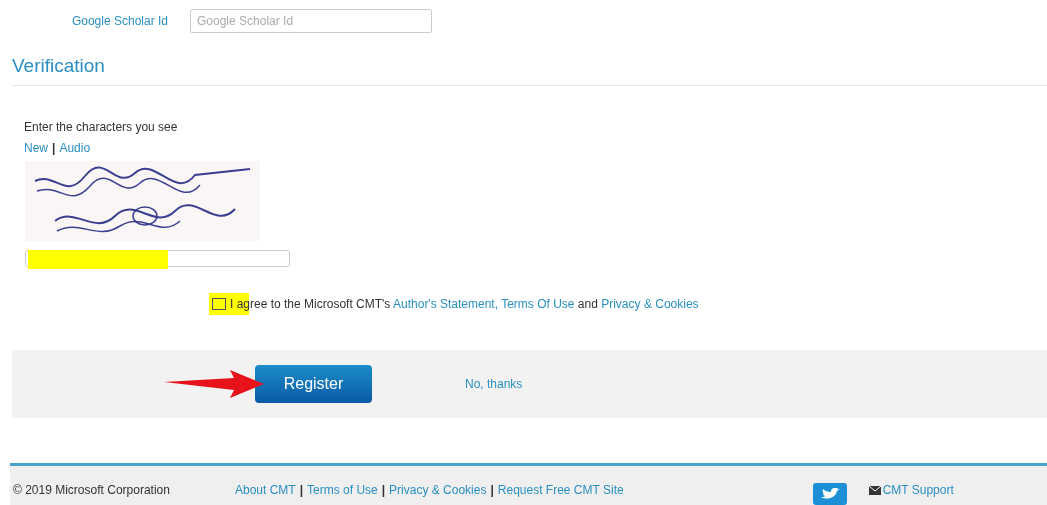  Describe the element at coordinates (265, 490) in the screenshot. I see `footer-link: About CMT` at that location.